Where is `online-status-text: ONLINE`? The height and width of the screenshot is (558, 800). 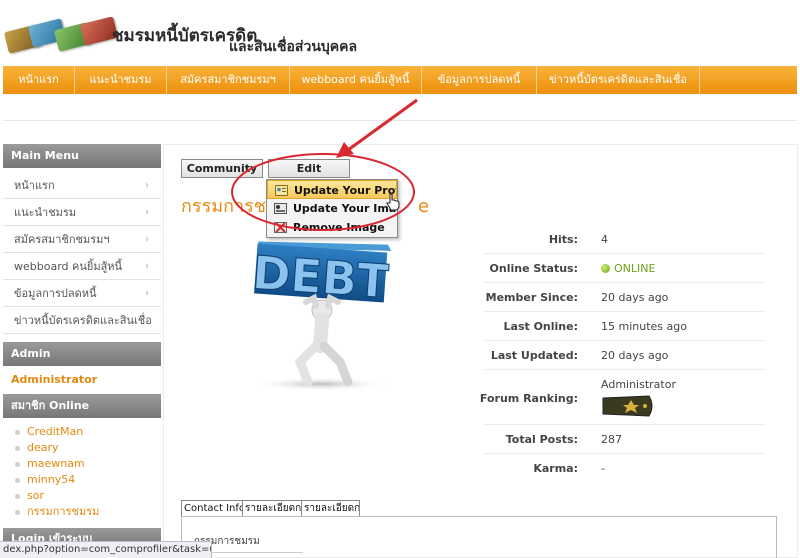 online-status-text: ONLINE is located at coordinates (635, 268).